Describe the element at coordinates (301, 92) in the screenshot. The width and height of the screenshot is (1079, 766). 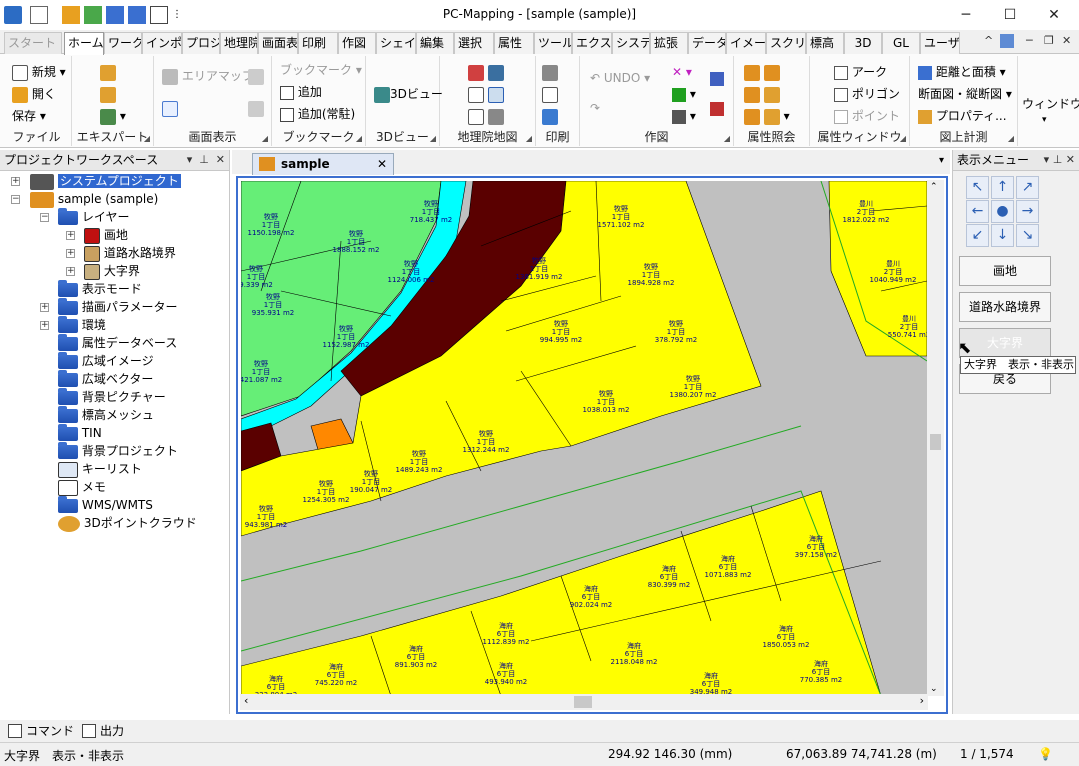
I see `bookmark-add-button: 追加` at that location.